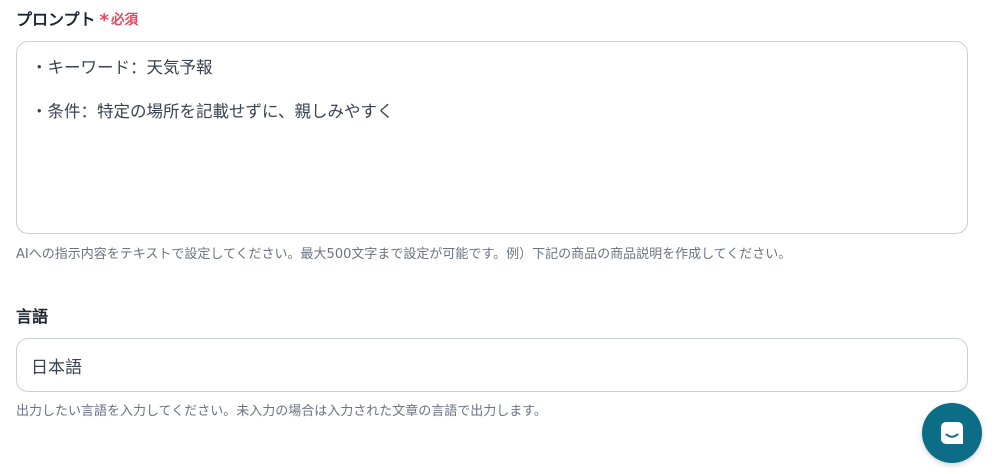  What do you see at coordinates (212, 111) in the screenshot?
I see `prompt-line-condition: ・条件：特定の場所を記載せずに、親しみやすく` at bounding box center [212, 111].